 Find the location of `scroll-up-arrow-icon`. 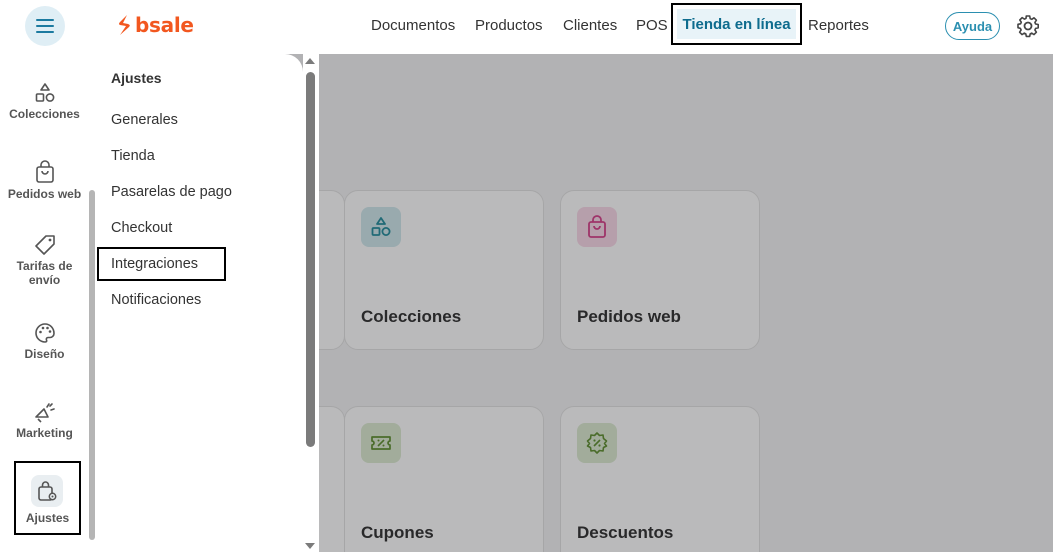

scroll-up-arrow-icon is located at coordinates (310, 61).